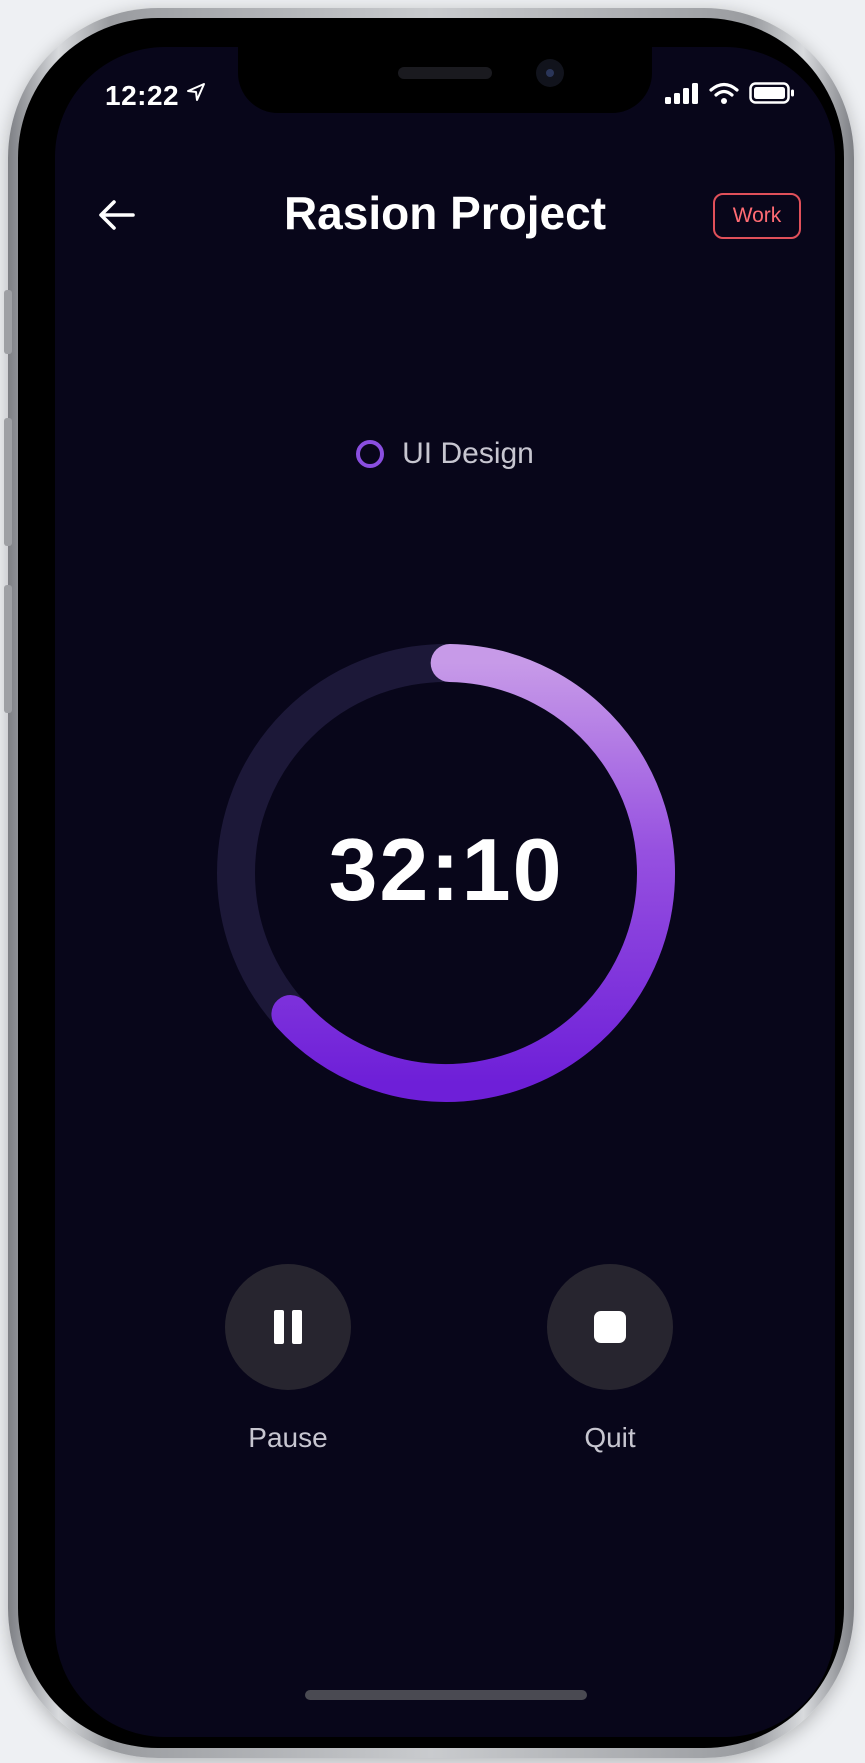  What do you see at coordinates (288, 1437) in the screenshot?
I see `pause-label: Pause` at bounding box center [288, 1437].